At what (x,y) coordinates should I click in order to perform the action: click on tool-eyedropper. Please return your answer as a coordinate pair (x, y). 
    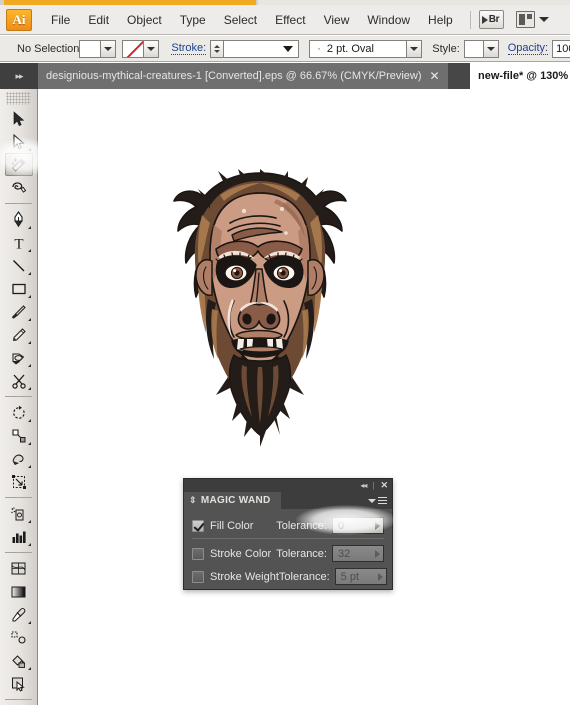
    Looking at the image, I should click on (19, 614).